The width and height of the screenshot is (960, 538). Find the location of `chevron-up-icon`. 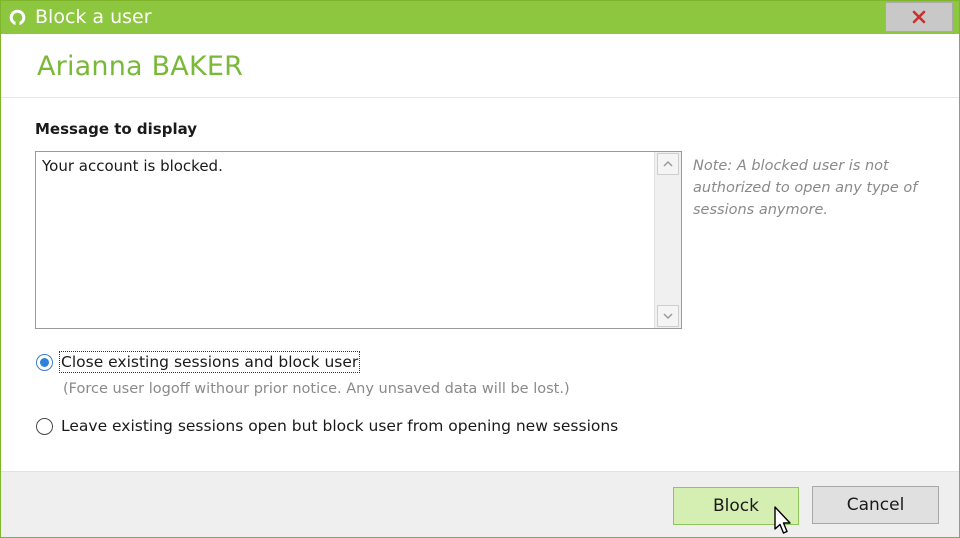

chevron-up-icon is located at coordinates (668, 163).